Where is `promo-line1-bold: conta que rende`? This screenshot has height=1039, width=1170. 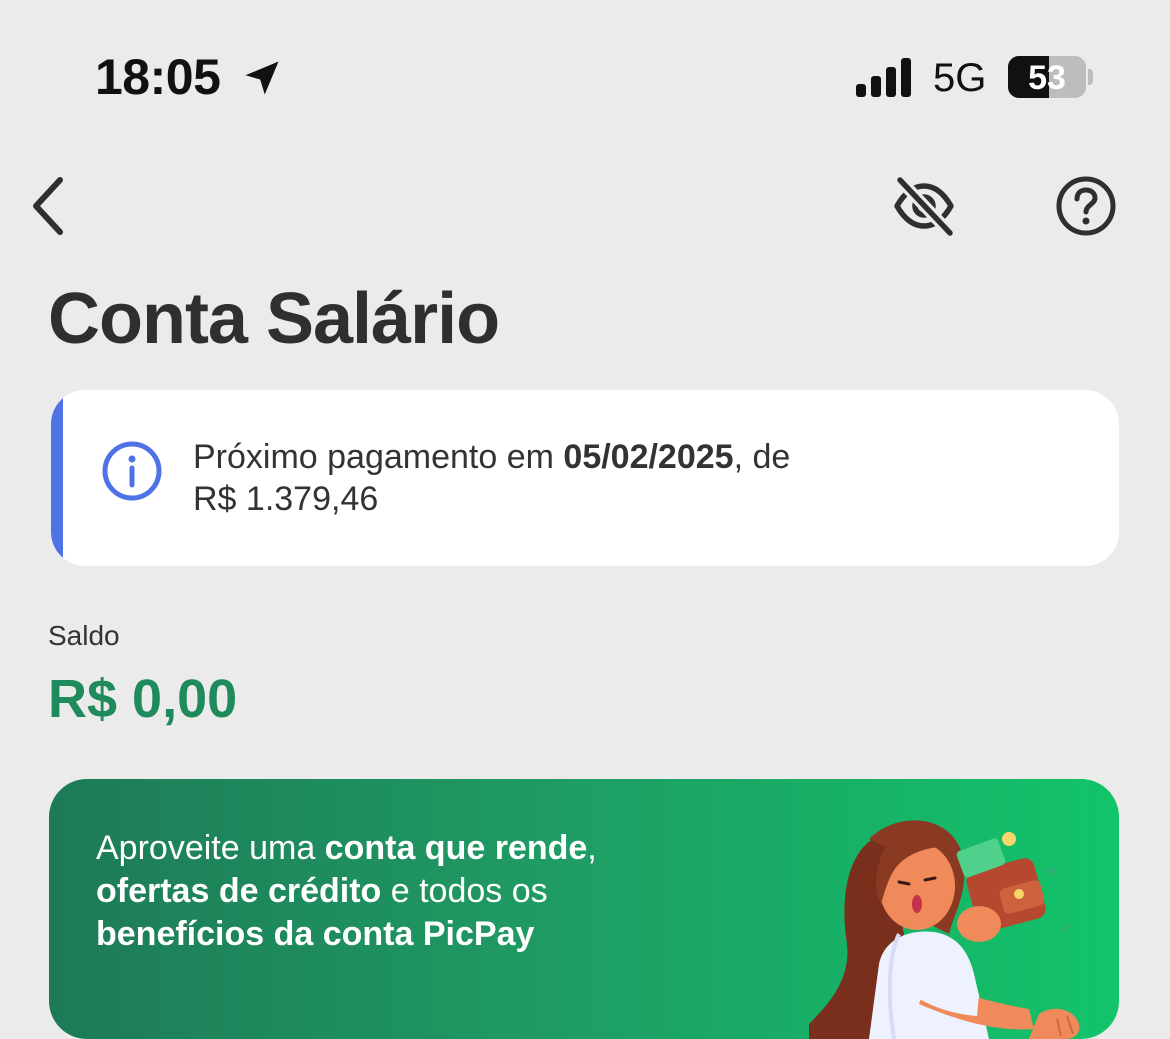 promo-line1-bold: conta que rende is located at coordinates (456, 848).